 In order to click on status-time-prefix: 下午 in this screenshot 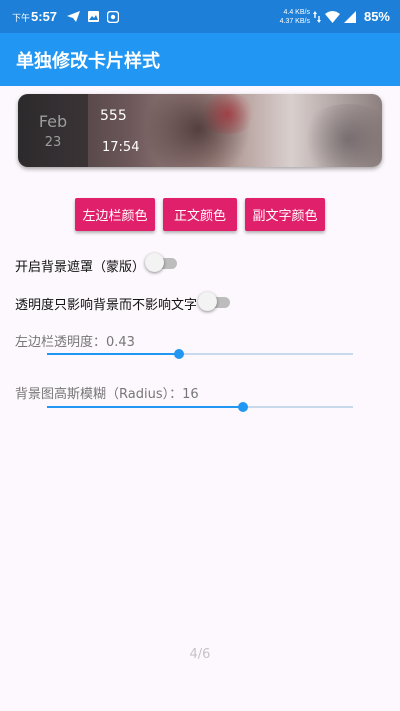, I will do `click(21, 18)`.